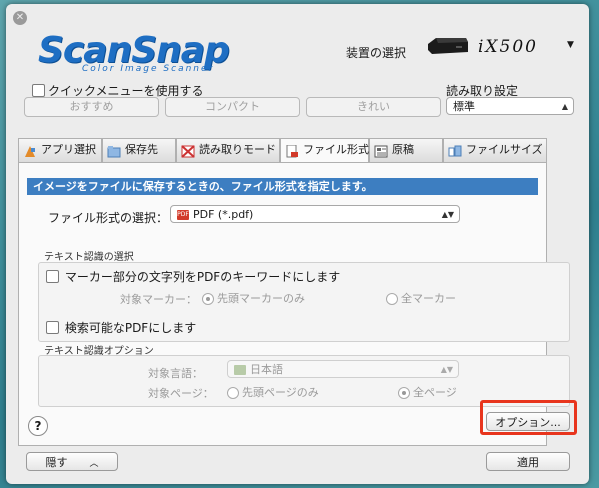 The width and height of the screenshot is (599, 488). Describe the element at coordinates (158, 299) in the screenshot. I see `target-marker-label: 対象マーカー：` at that location.